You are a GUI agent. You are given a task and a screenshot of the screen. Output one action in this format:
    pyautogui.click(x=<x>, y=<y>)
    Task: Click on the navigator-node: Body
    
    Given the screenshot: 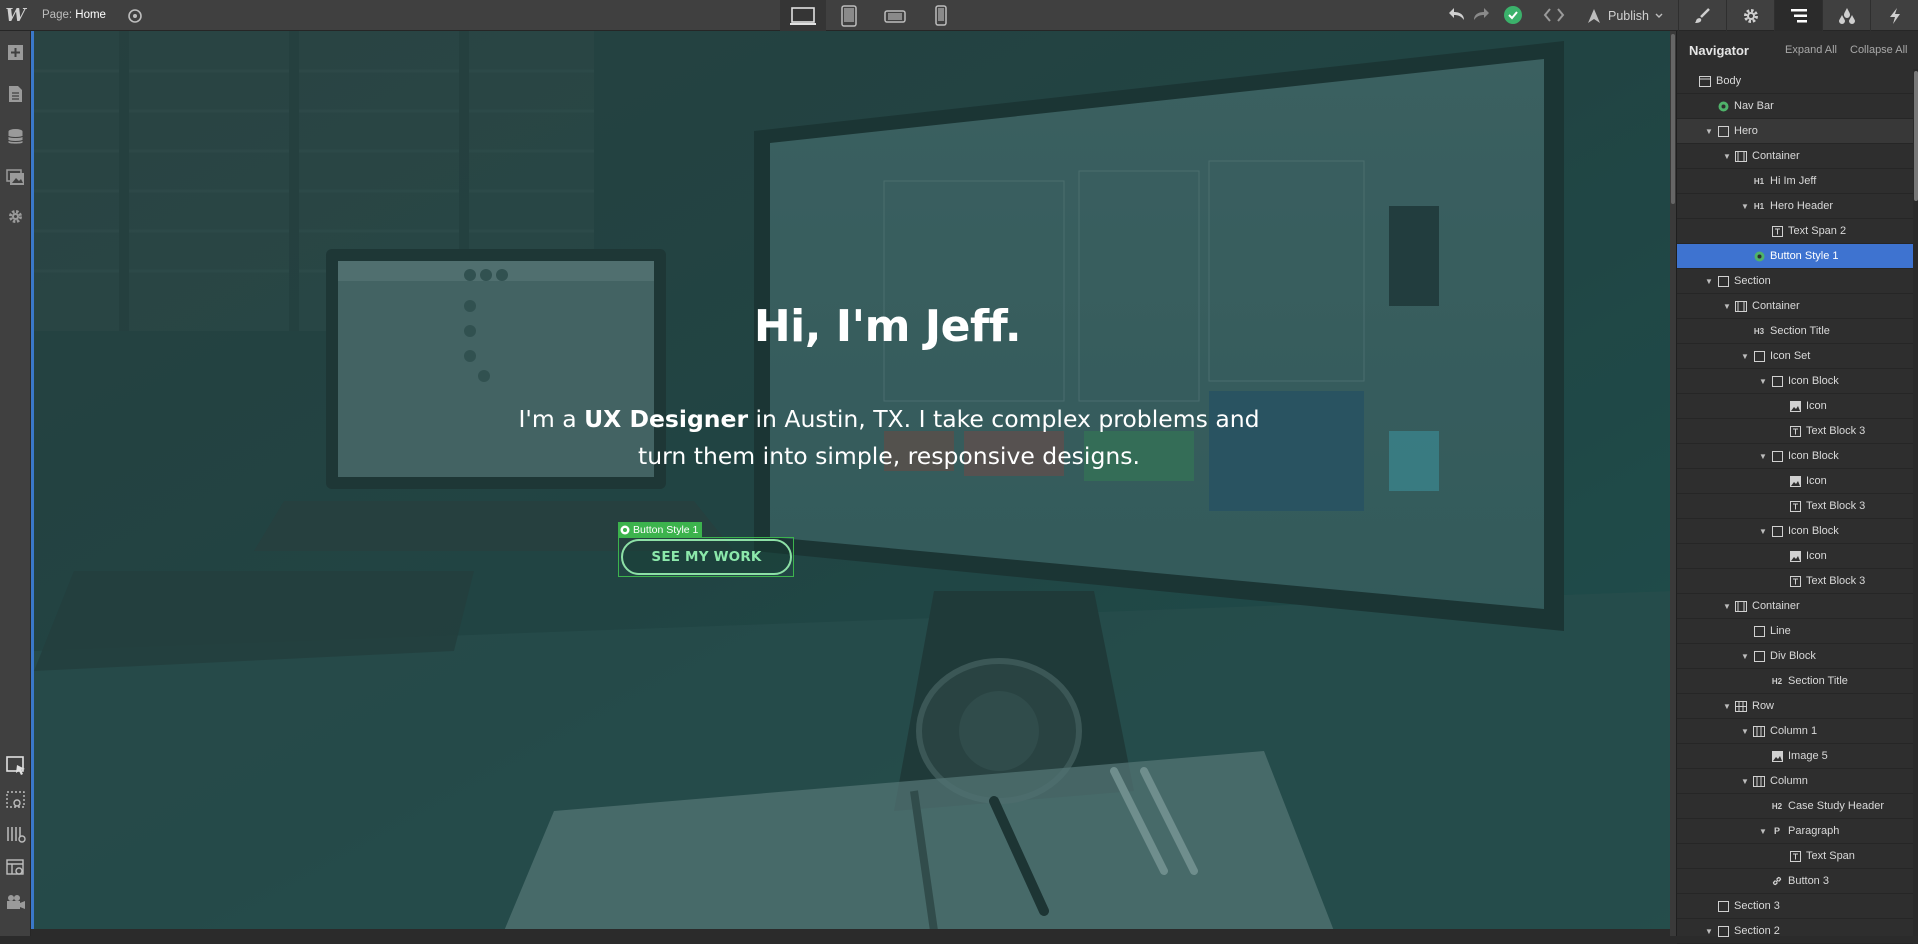 What is the action you would take?
    pyautogui.click(x=1795, y=81)
    